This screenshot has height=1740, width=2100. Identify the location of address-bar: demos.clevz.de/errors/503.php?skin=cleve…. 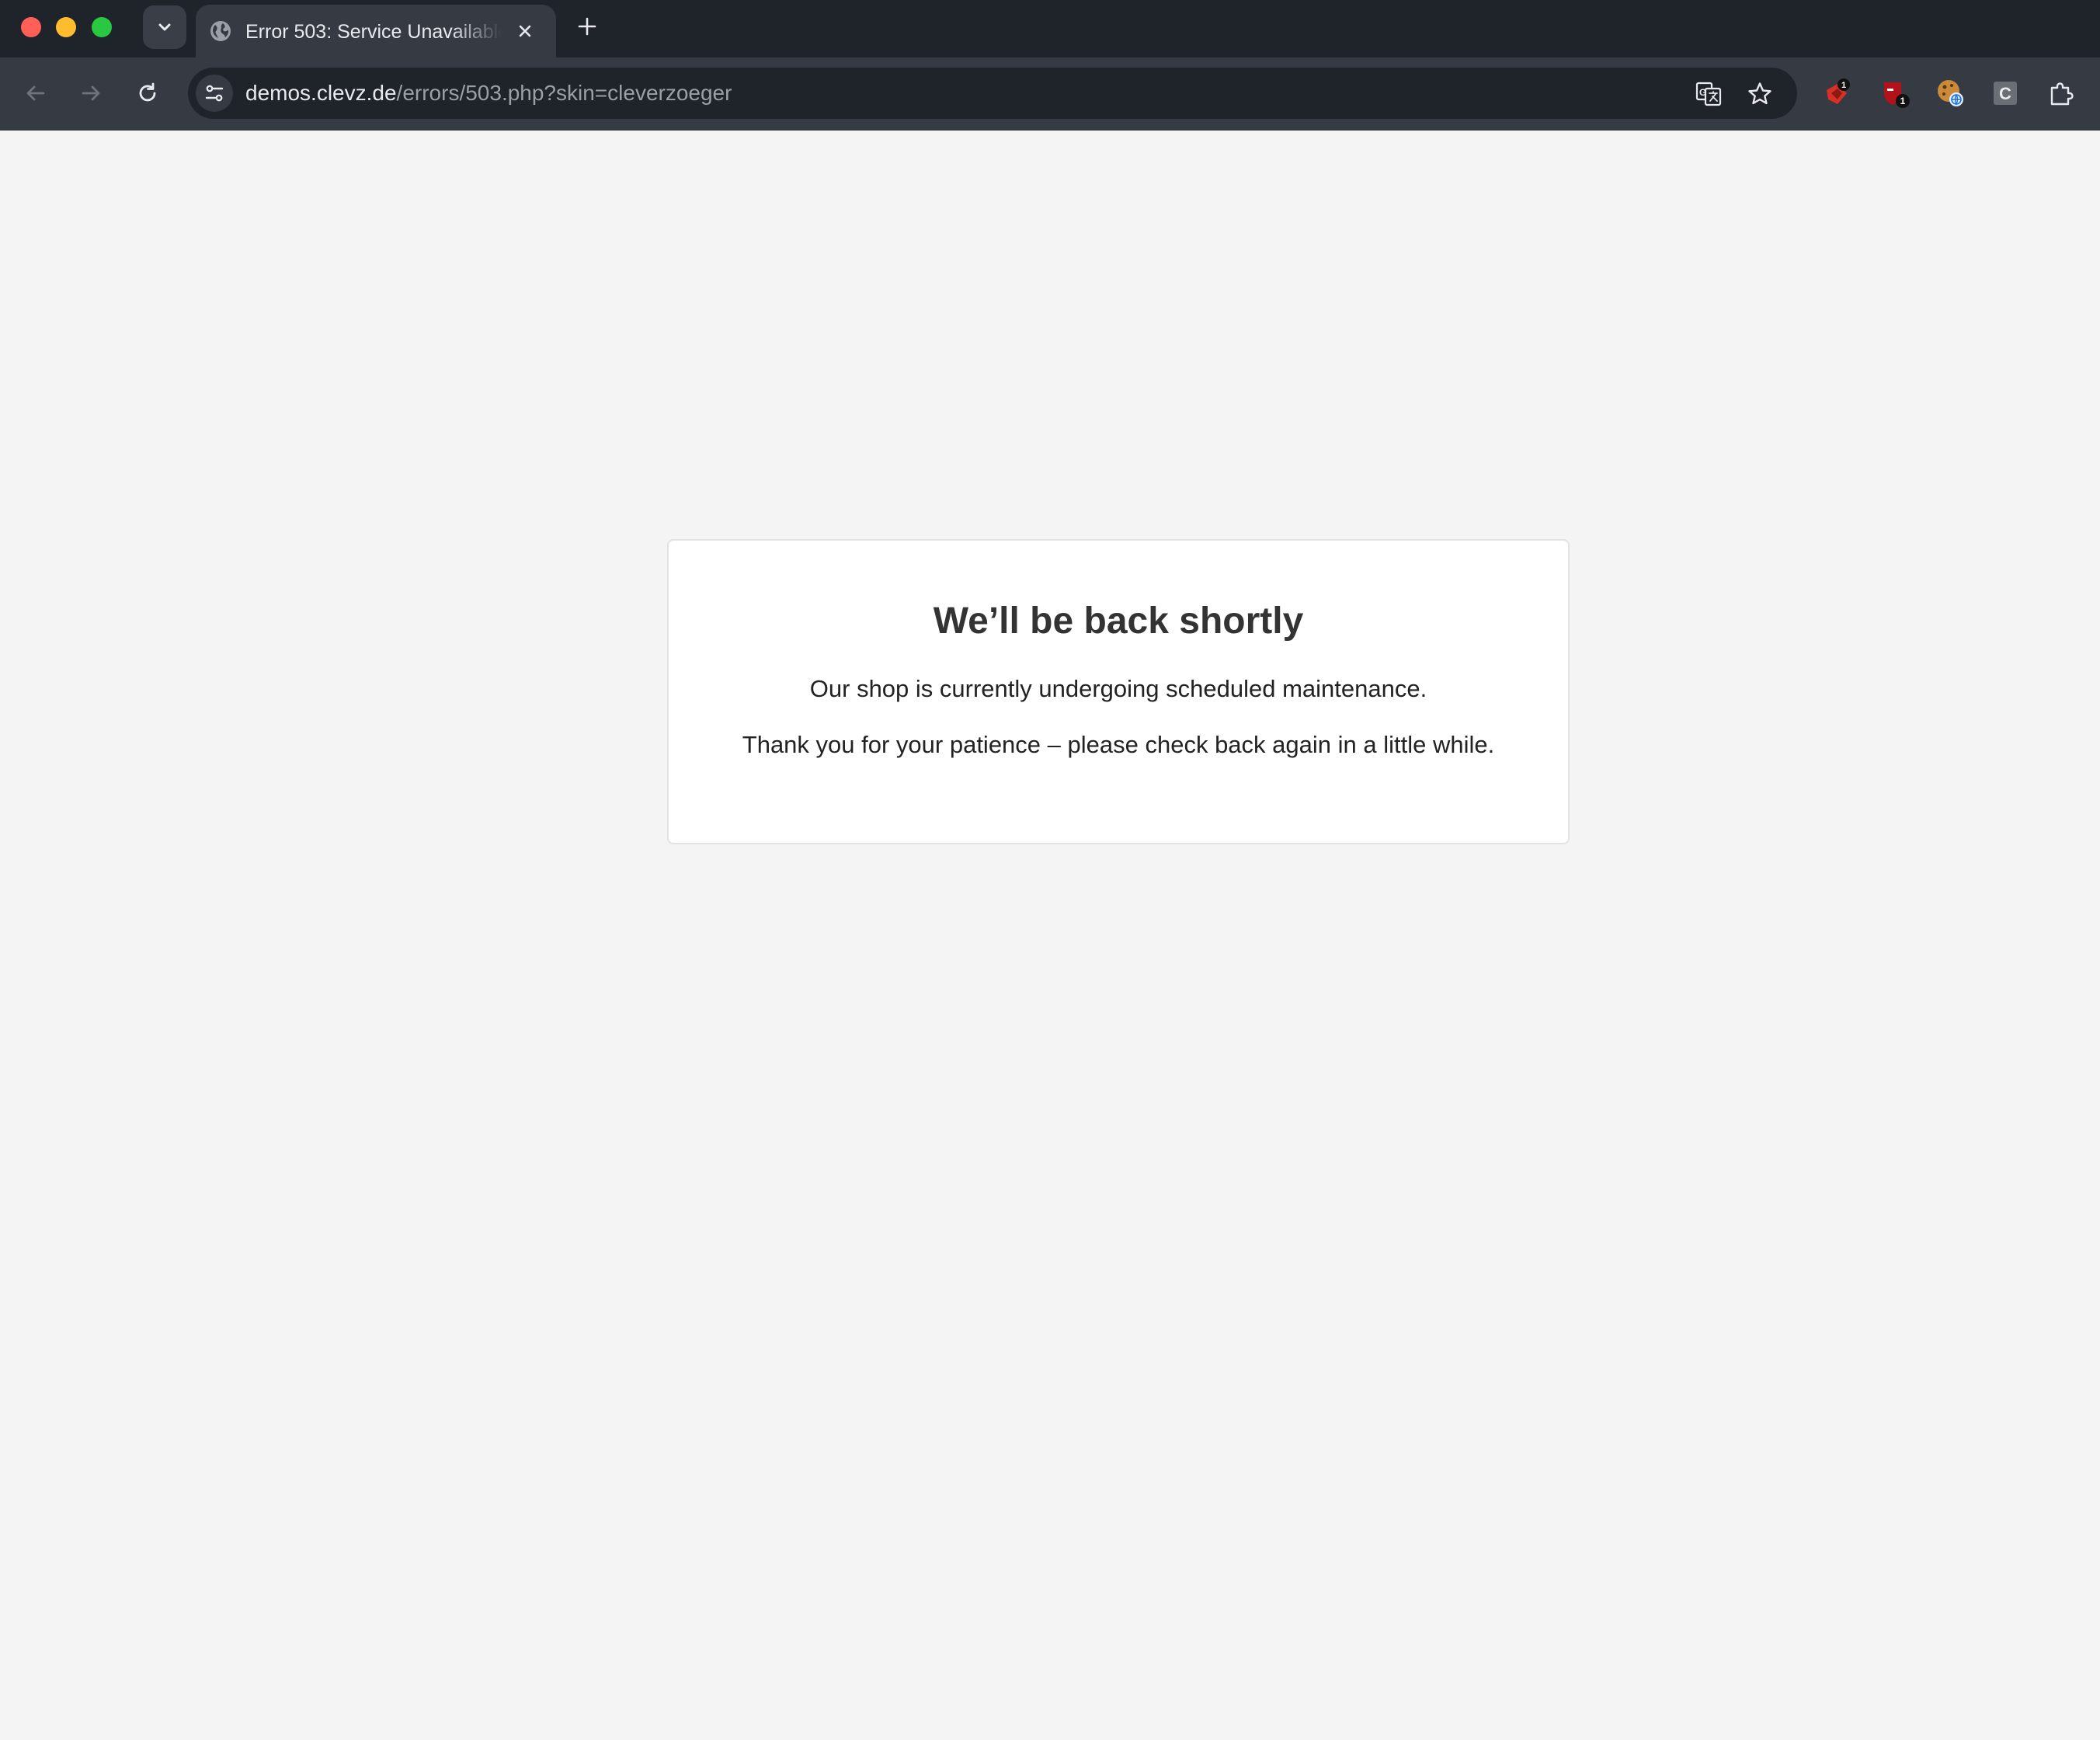
(993, 93).